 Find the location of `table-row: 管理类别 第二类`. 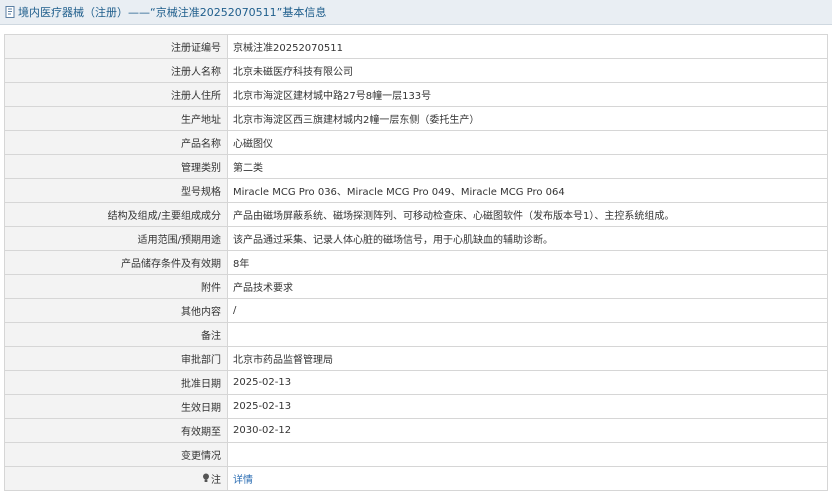

table-row: 管理类别 第二类 is located at coordinates (416, 166).